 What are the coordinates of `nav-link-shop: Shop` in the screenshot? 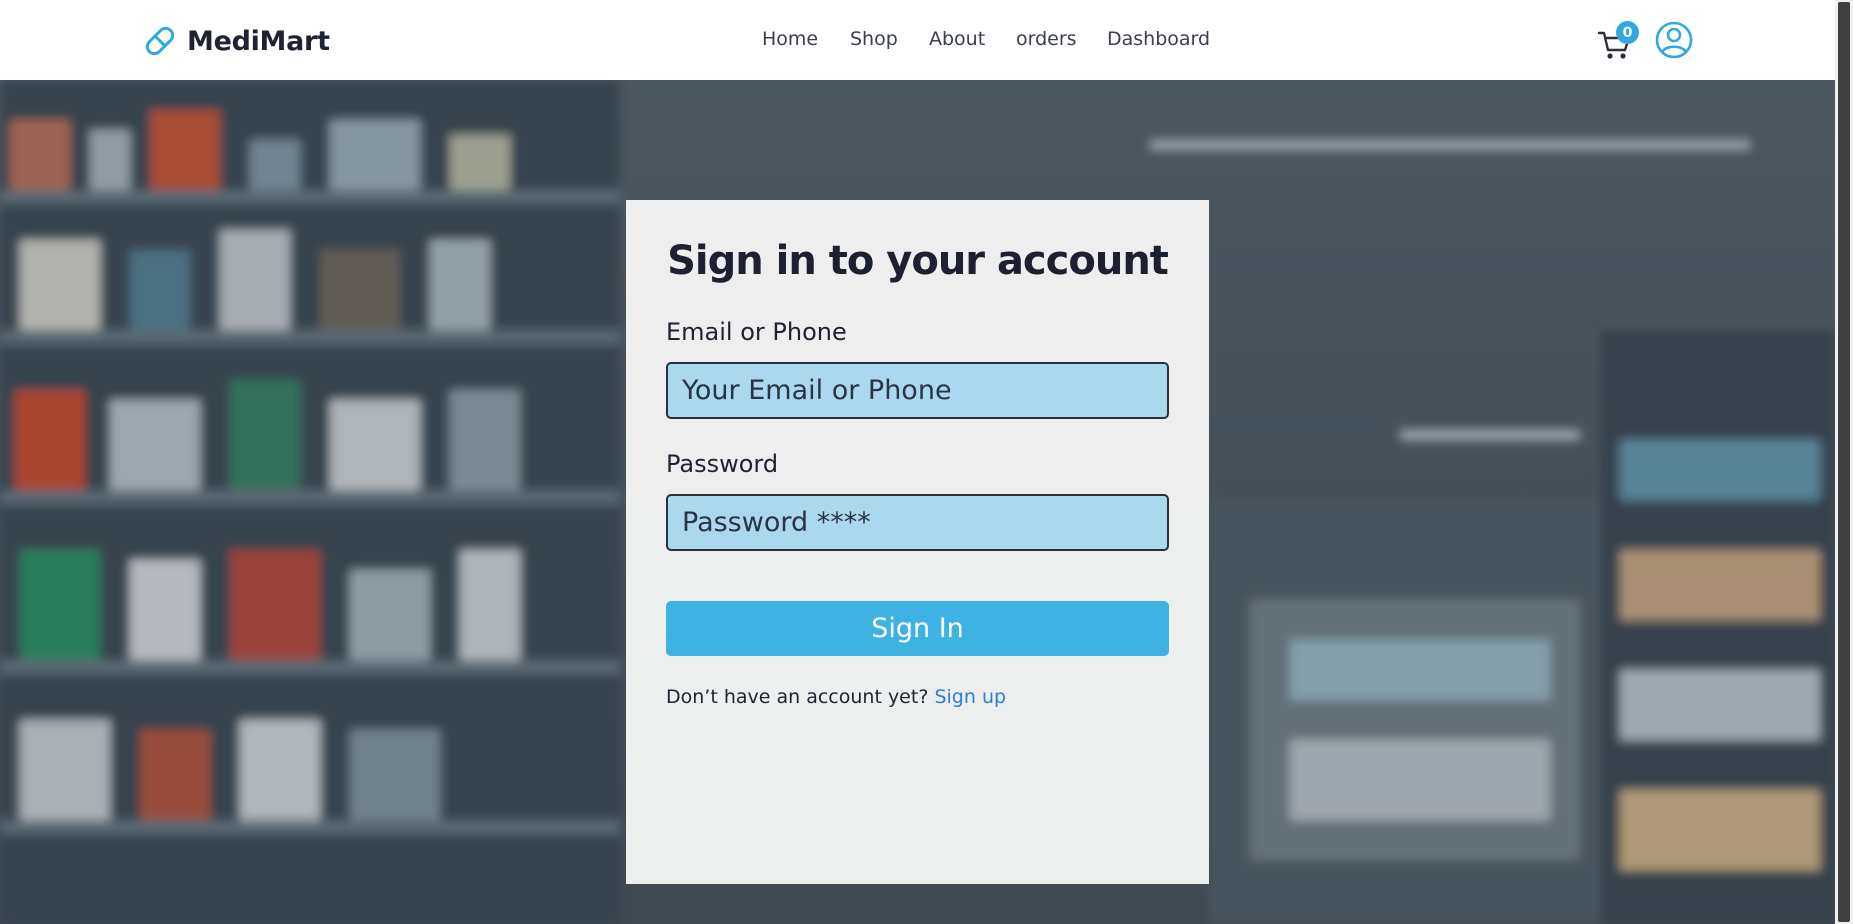 It's located at (874, 39).